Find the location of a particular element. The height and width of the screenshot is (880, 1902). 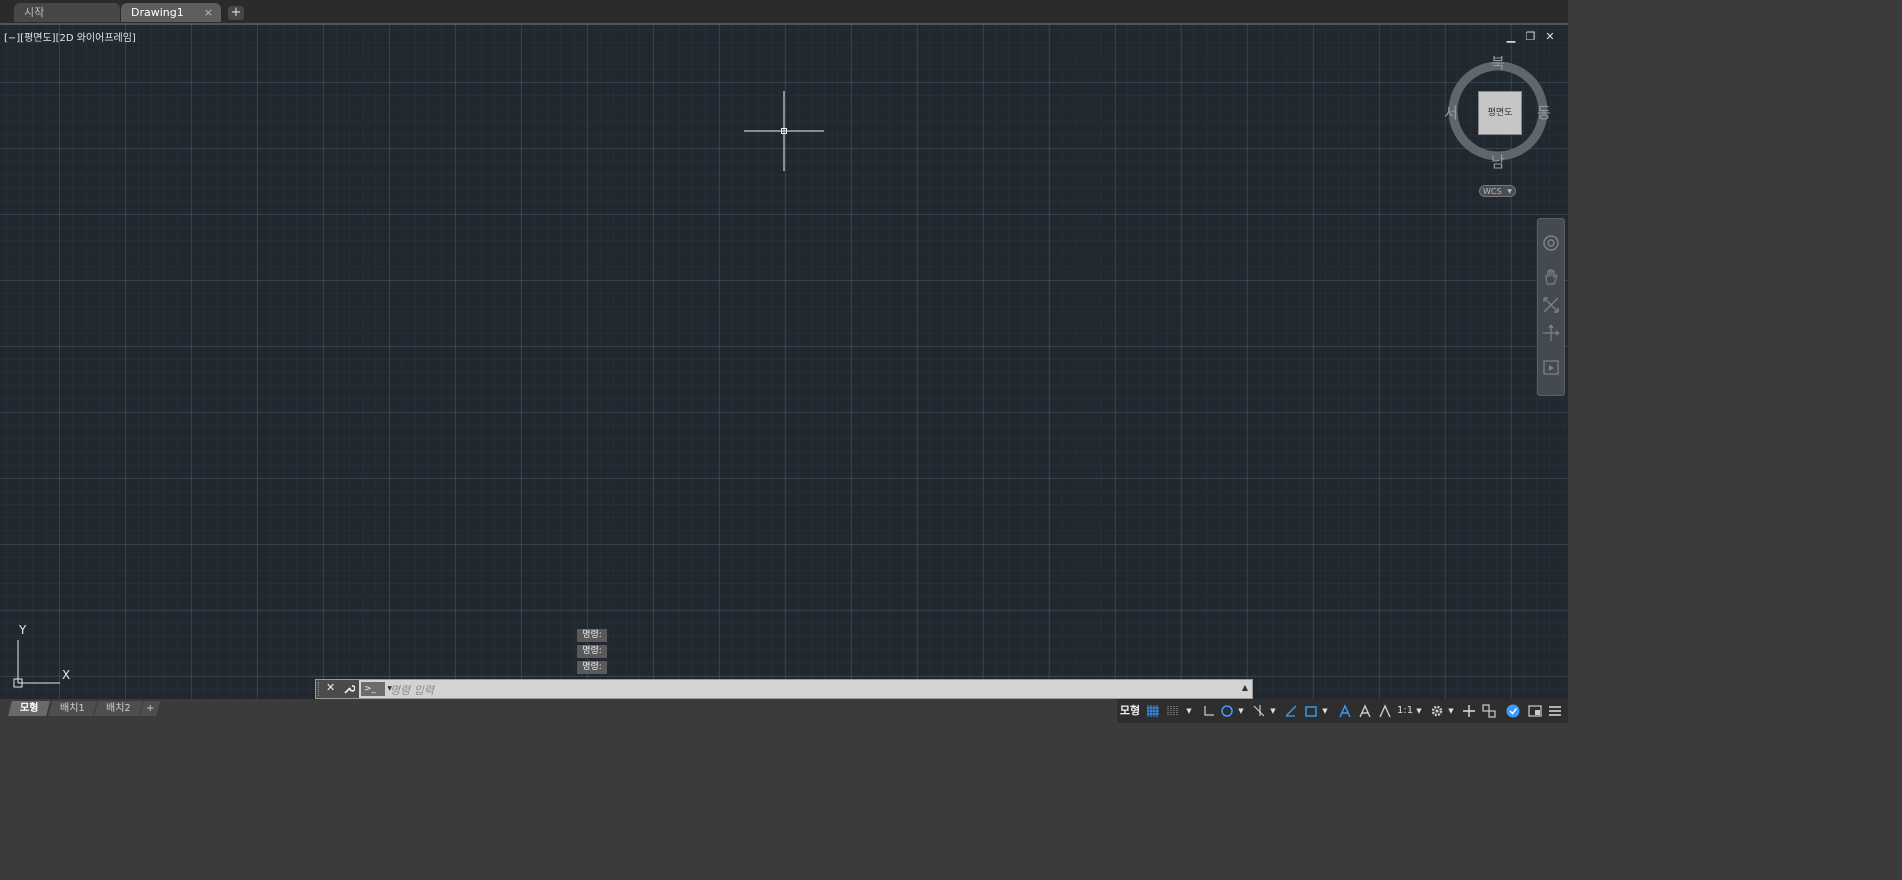

compass-south: 남 is located at coordinates (1498, 161).